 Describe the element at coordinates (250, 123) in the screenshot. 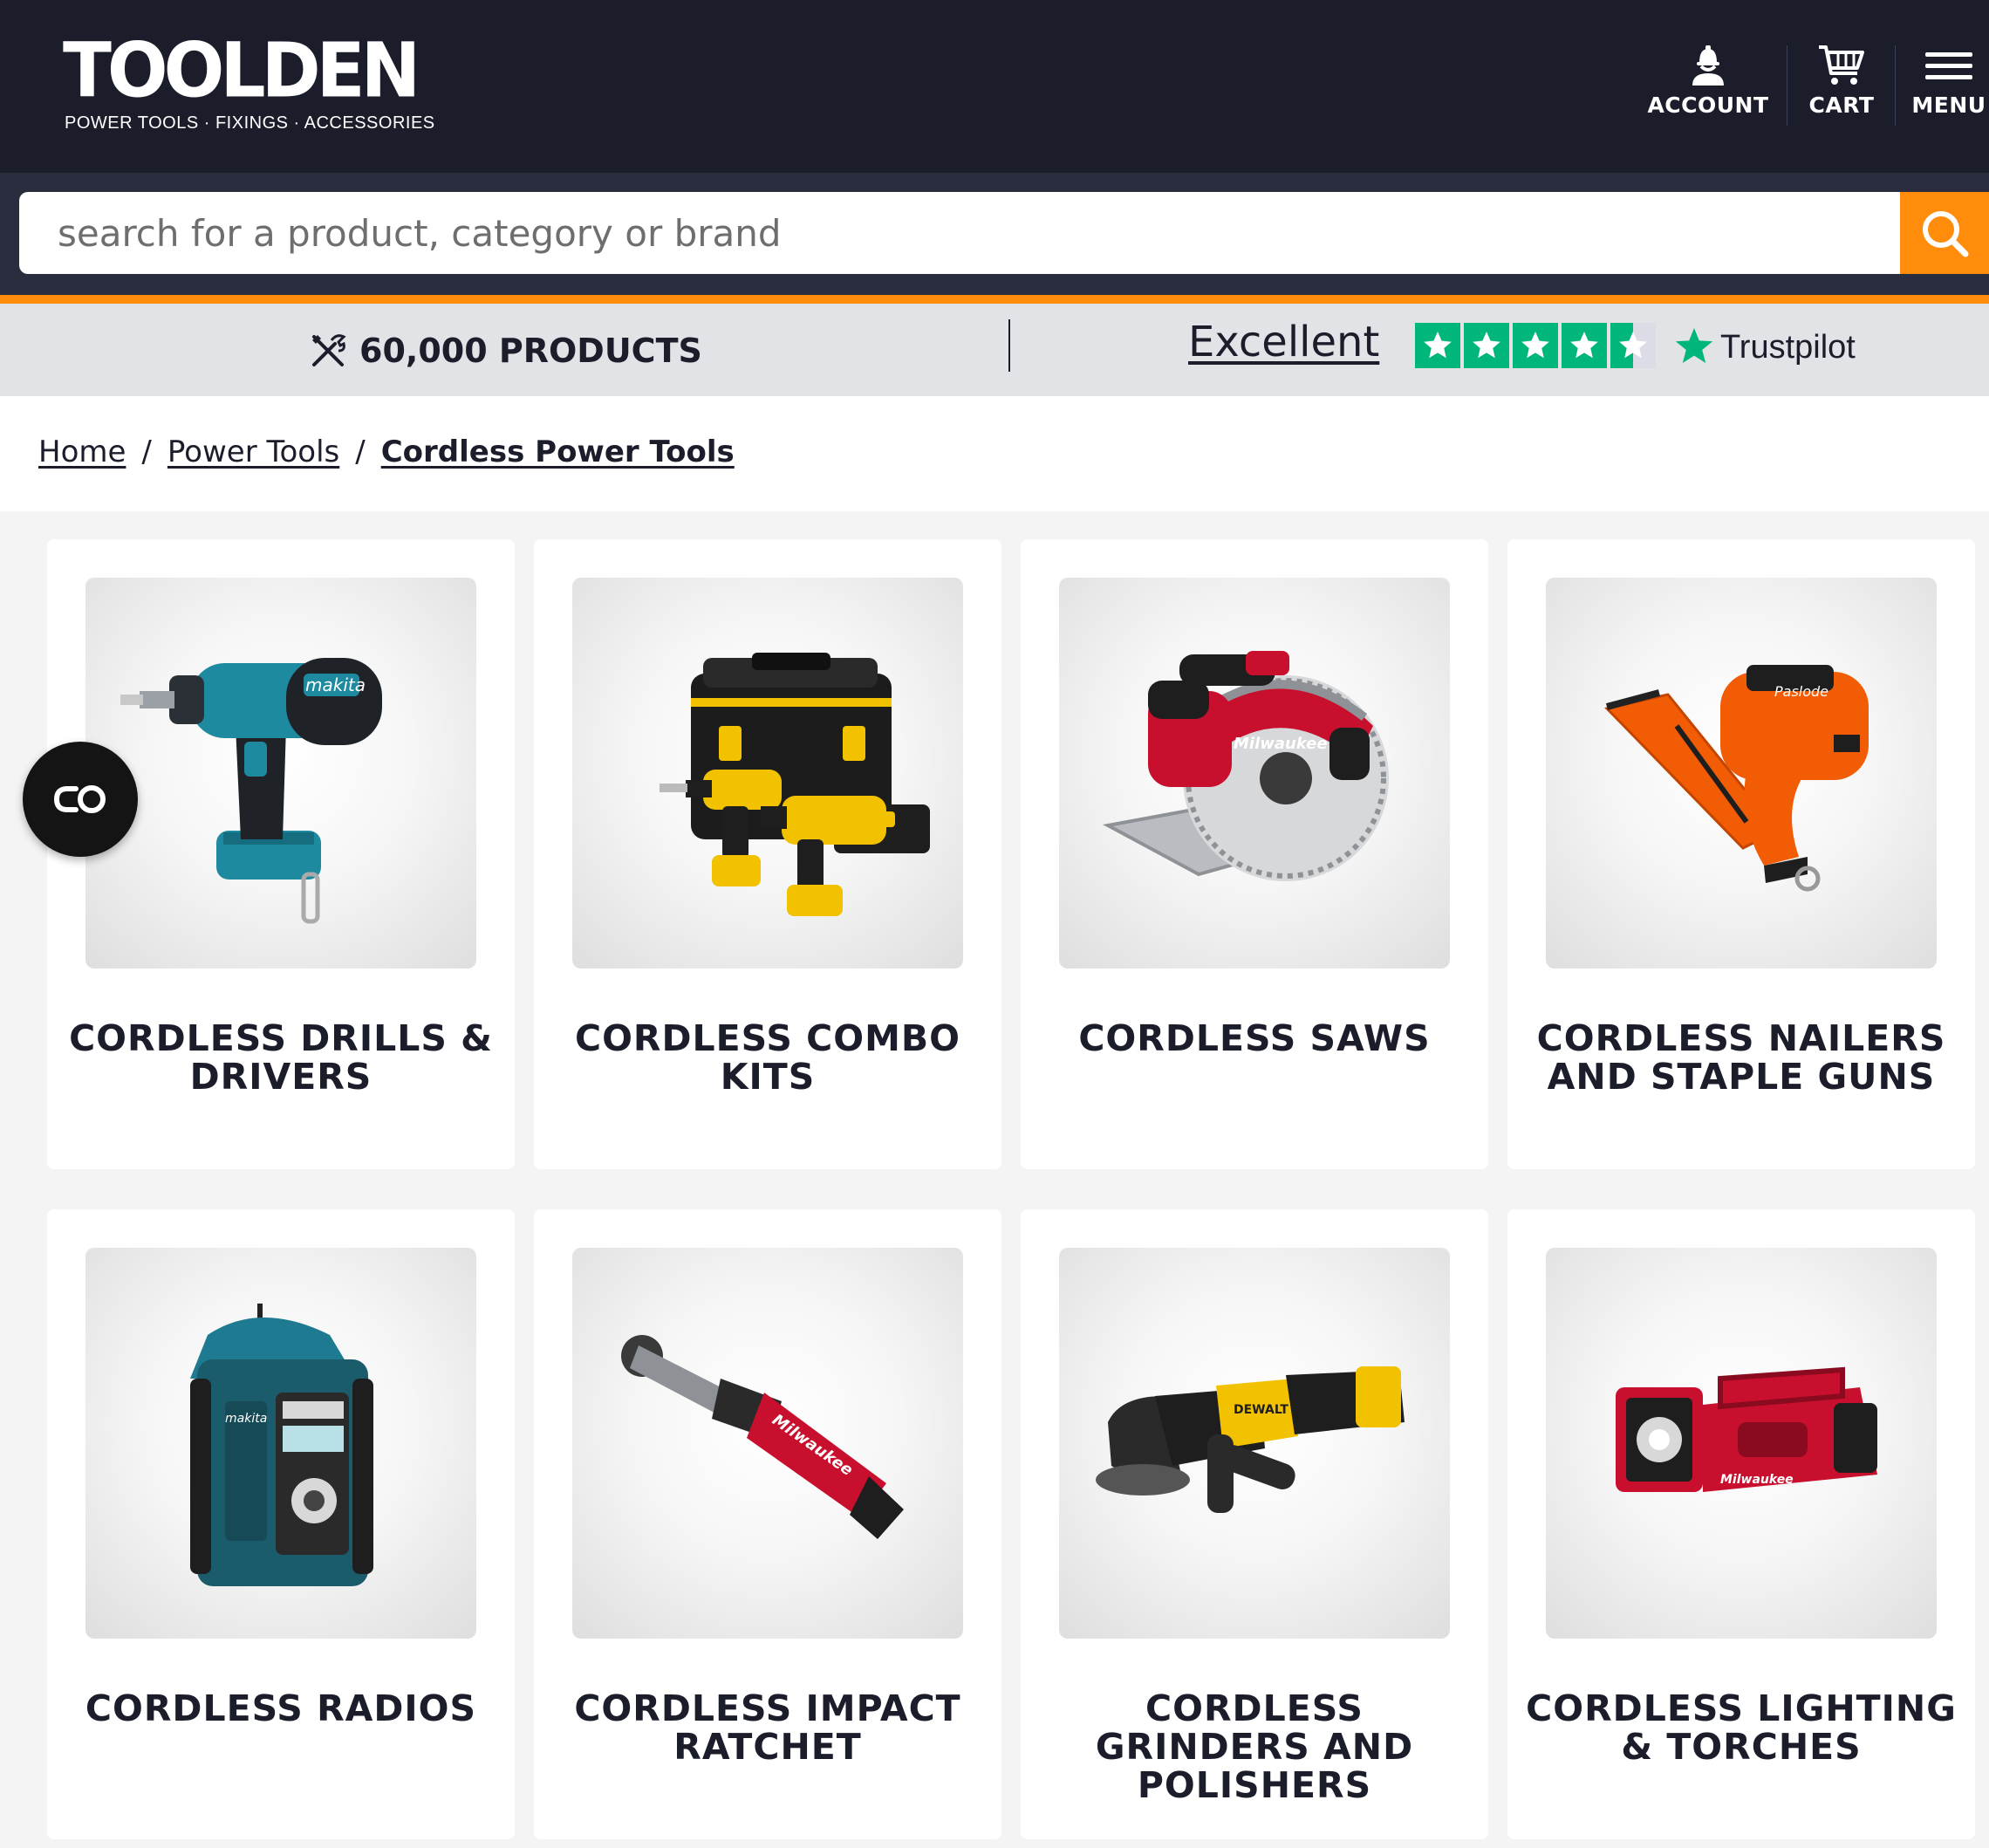

I see `brand-tagline: POWER TOOLS · FIXINGS · ACCESSORIES` at that location.